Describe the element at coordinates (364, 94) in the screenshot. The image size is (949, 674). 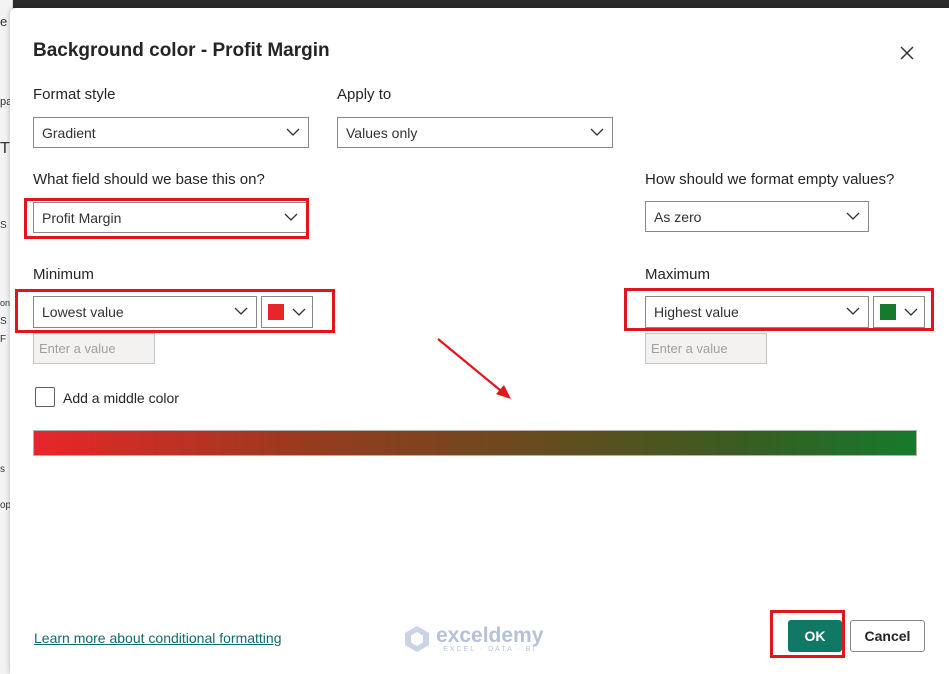
I see `apply-to-label: Apply to` at that location.